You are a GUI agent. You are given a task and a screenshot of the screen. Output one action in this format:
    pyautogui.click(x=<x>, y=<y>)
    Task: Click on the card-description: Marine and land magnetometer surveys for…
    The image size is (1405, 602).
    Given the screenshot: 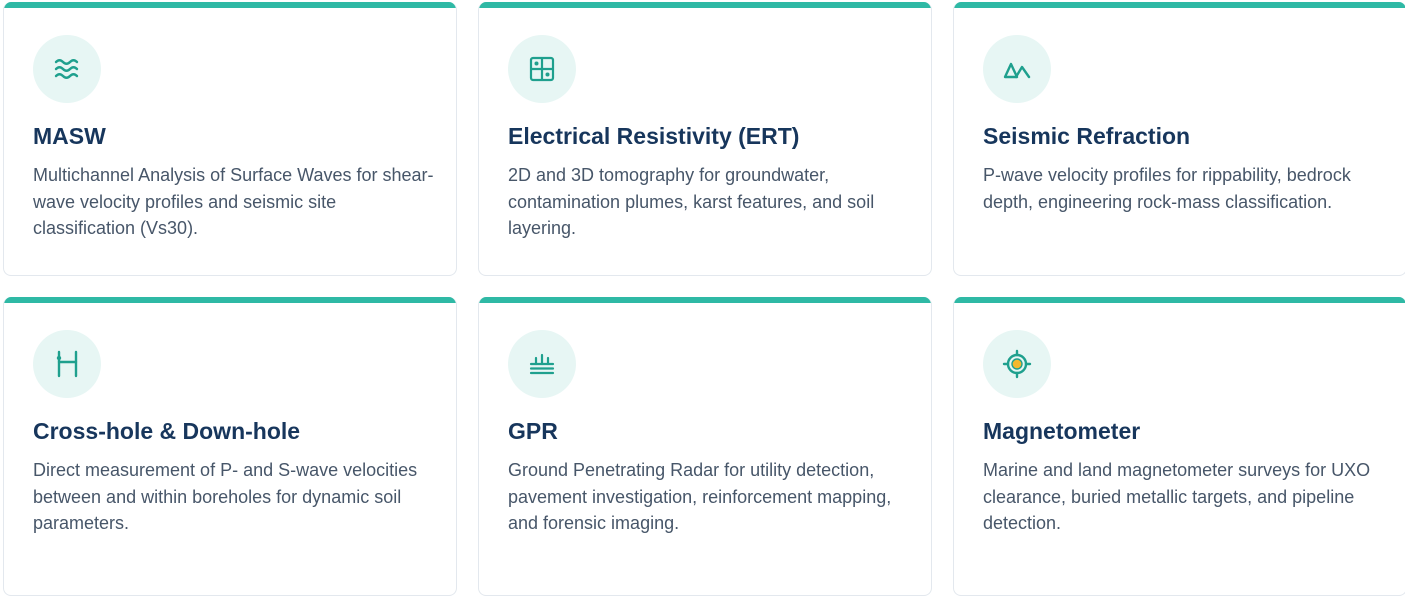 What is the action you would take?
    pyautogui.click(x=1177, y=496)
    